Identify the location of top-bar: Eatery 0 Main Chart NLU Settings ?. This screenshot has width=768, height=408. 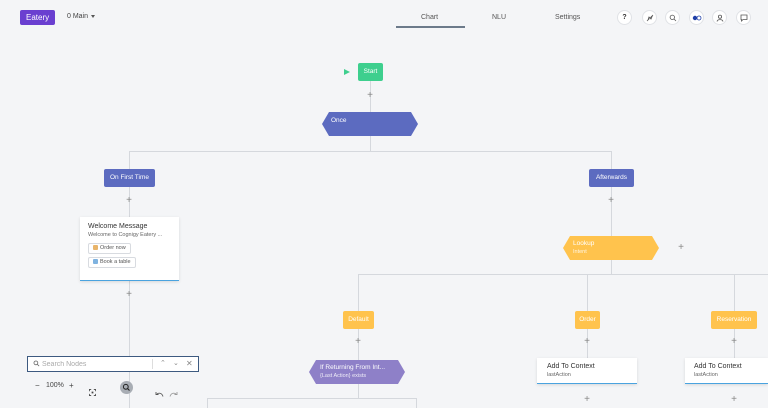
(384, 17).